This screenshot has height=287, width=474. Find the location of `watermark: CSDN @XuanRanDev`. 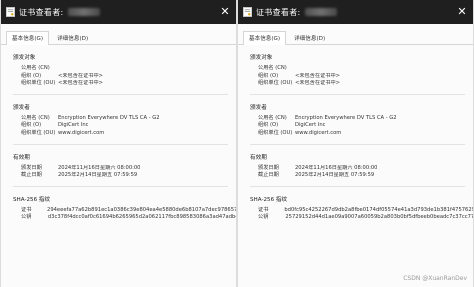

watermark: CSDN @XuanRanDev is located at coordinates (435, 278).